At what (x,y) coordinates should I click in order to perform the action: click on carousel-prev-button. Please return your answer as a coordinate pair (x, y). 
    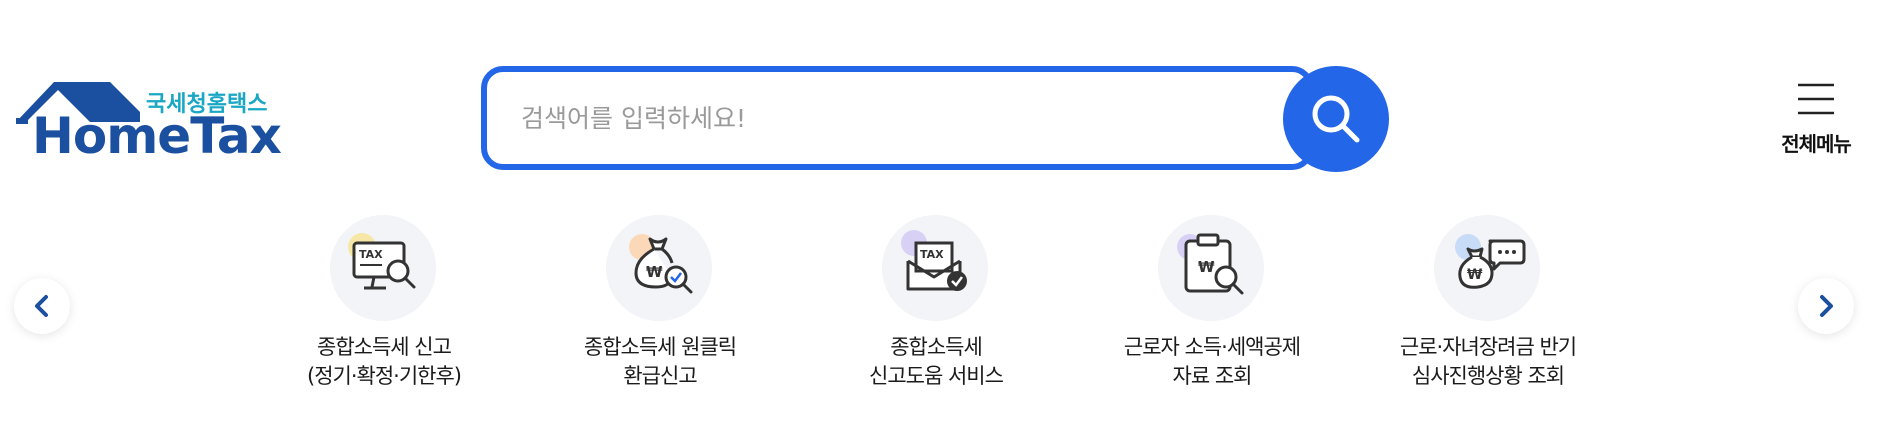
    Looking at the image, I should click on (42, 306).